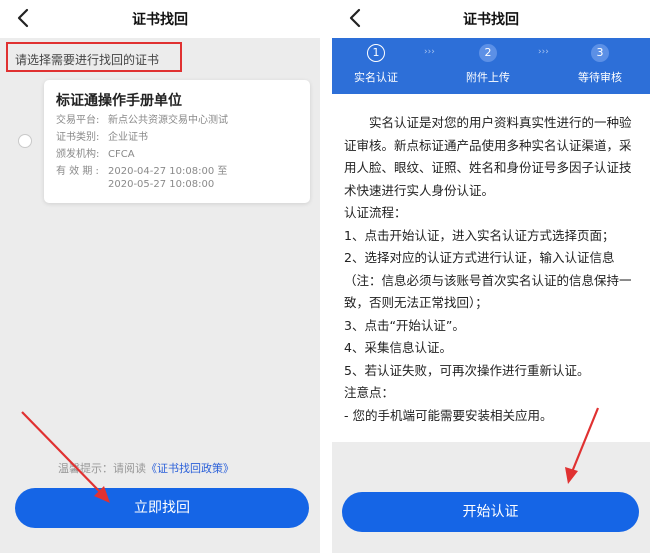 The width and height of the screenshot is (650, 553). I want to click on select-hint-text: 请选择需要进行找回的证书, so click(87, 60).